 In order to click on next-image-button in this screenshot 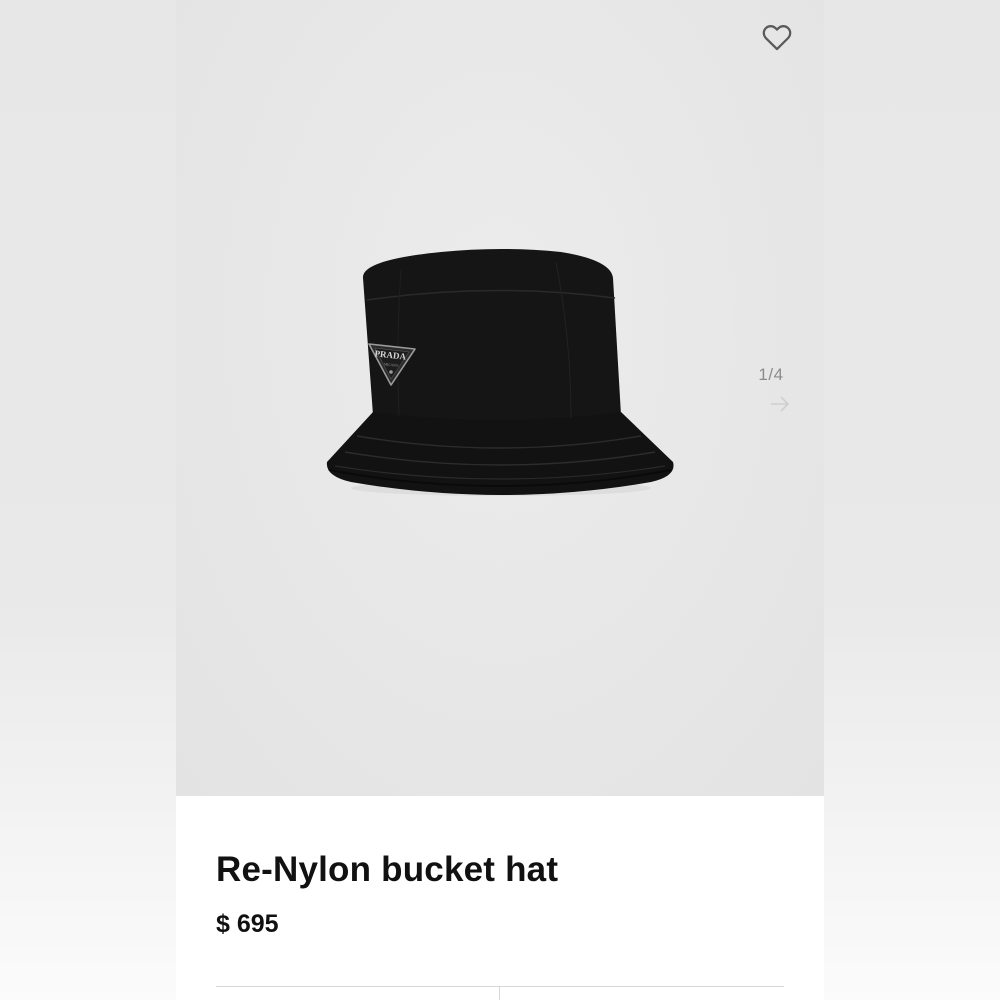, I will do `click(780, 404)`.